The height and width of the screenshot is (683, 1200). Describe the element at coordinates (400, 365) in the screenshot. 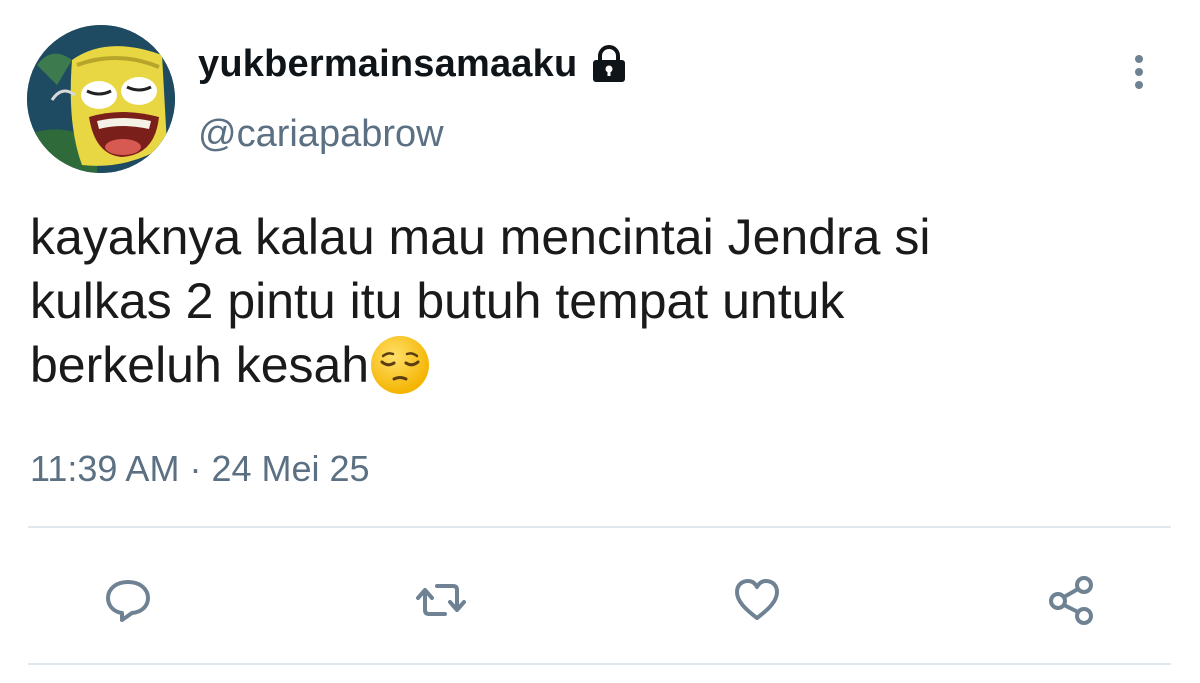

I see `pensive-face-emoji-icon` at that location.